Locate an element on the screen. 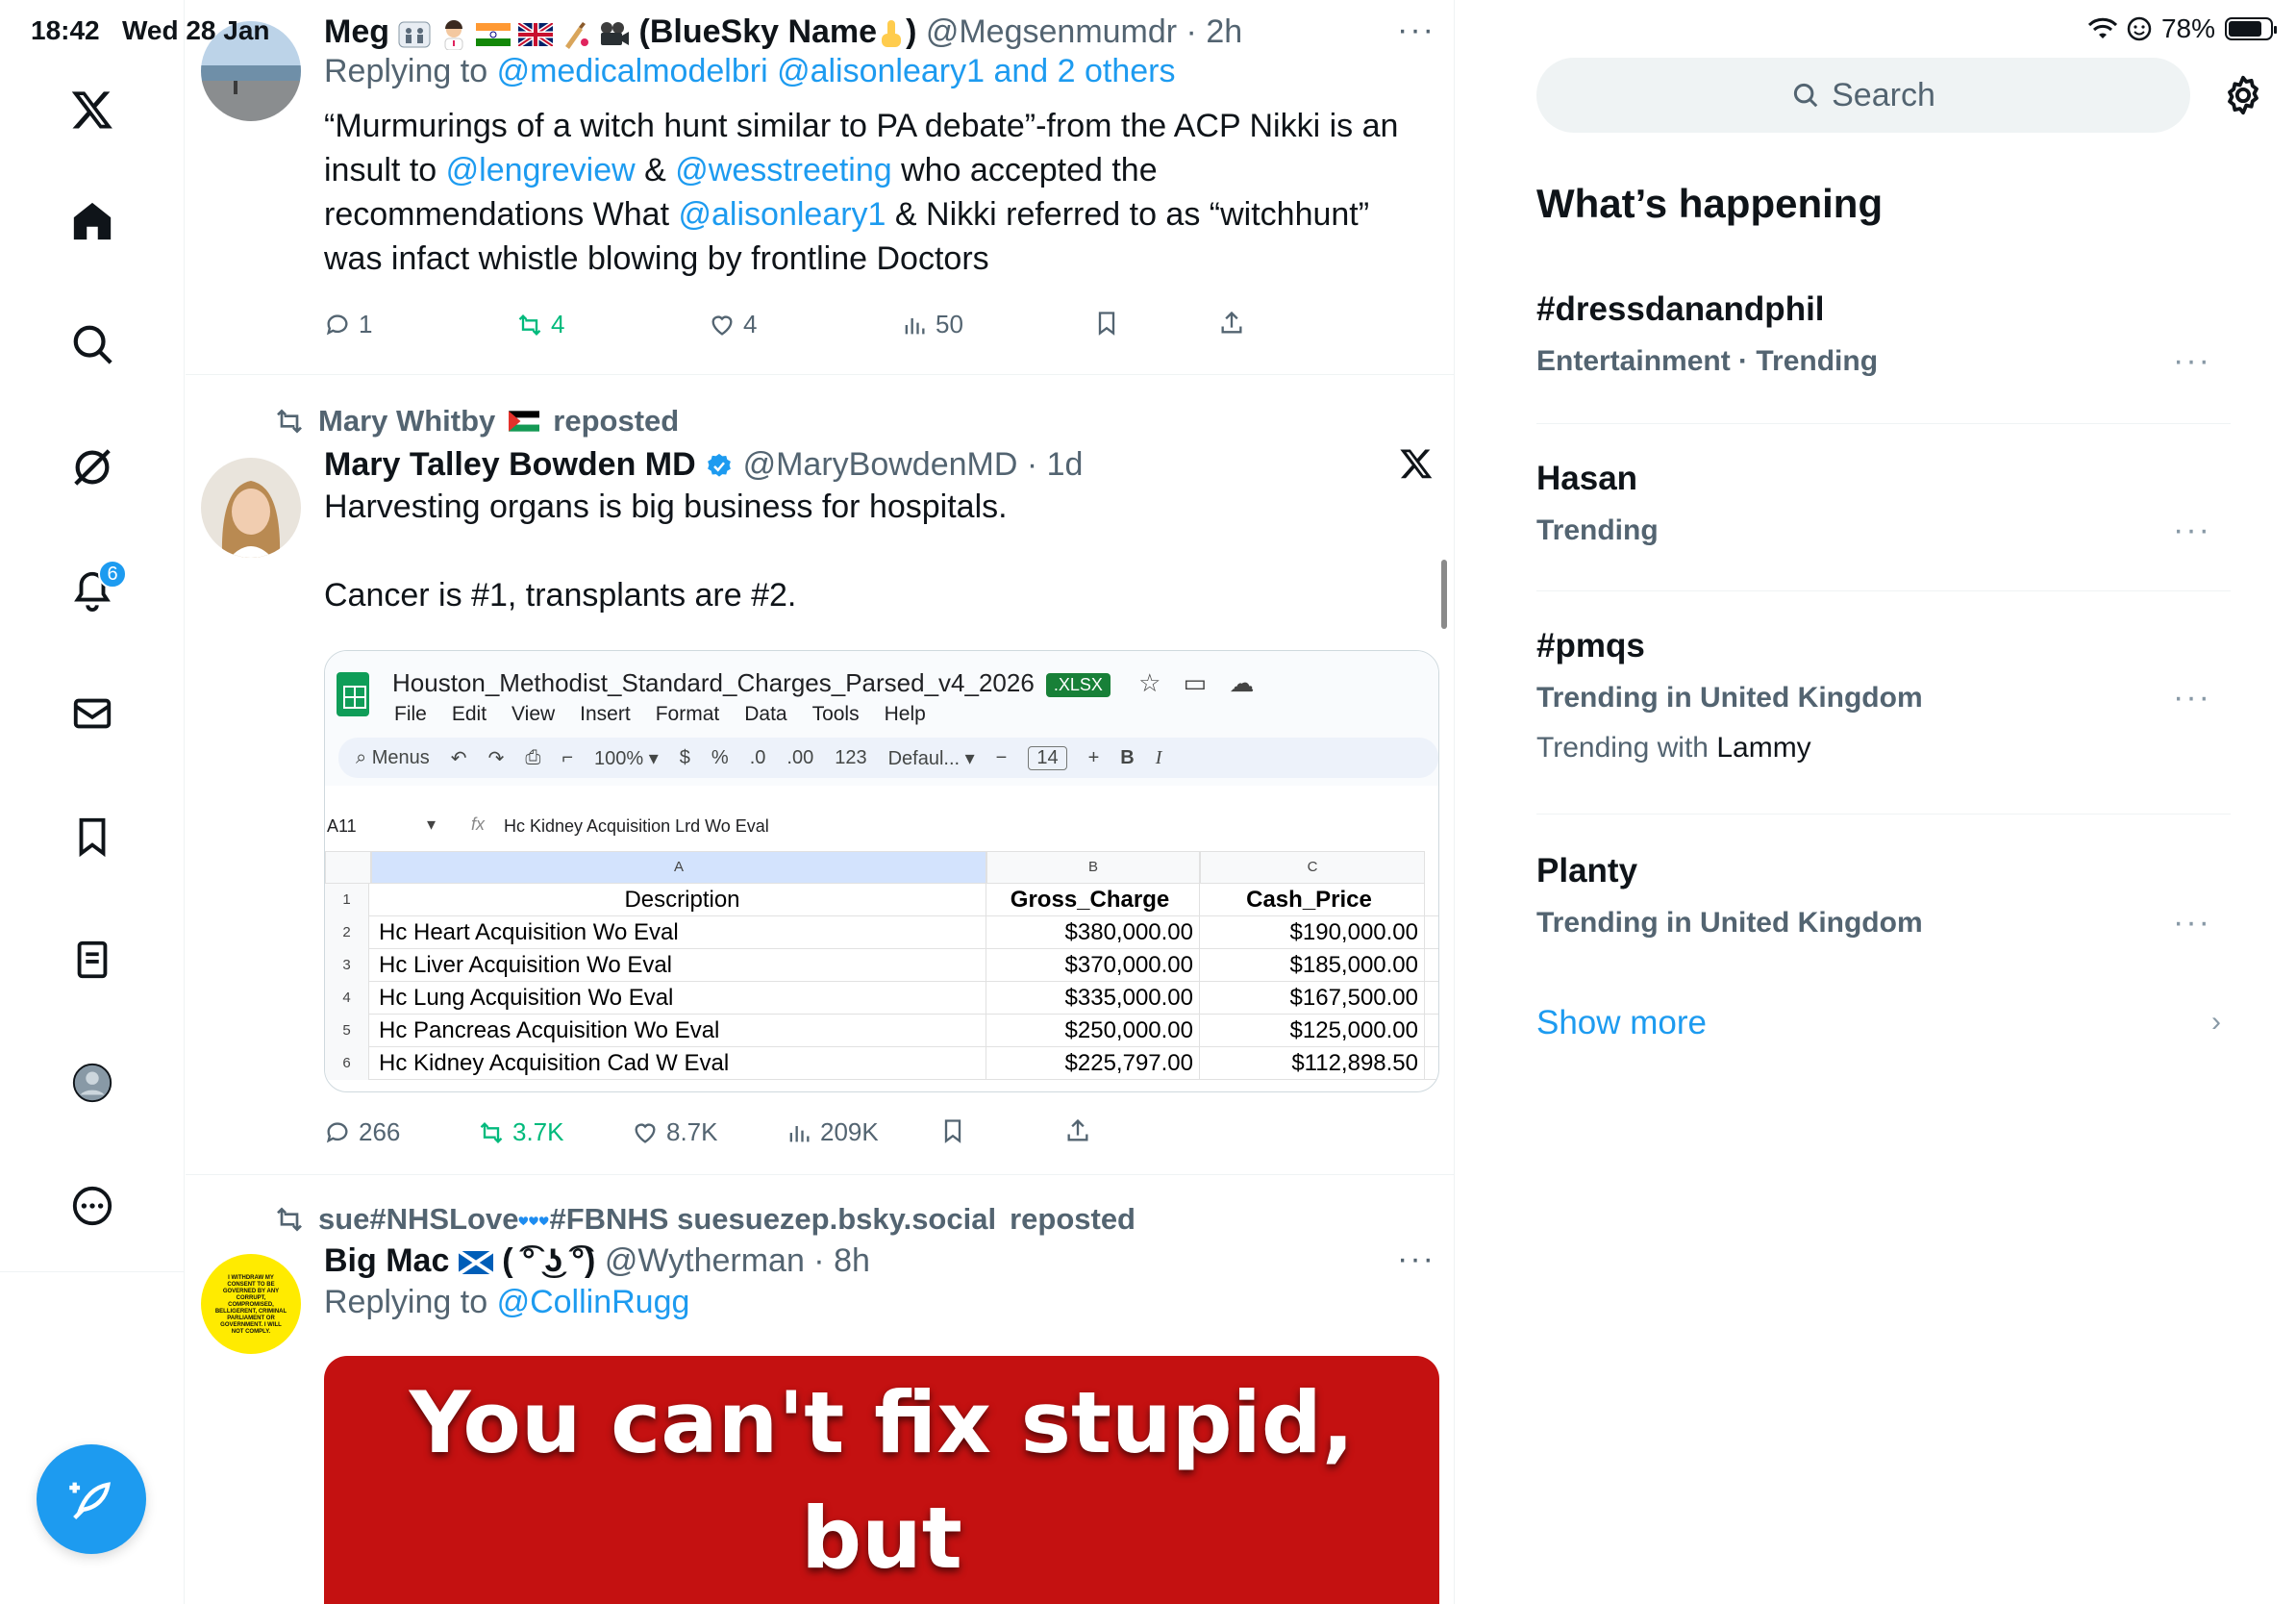 This screenshot has width=2296, height=1604. compose-post-button is located at coordinates (91, 1499).